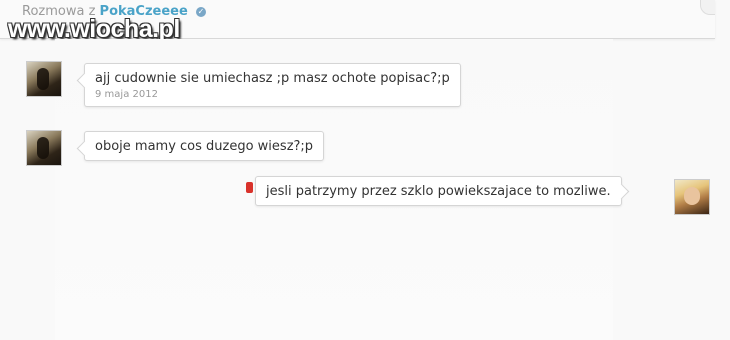 The image size is (730, 340). I want to click on corner-tab, so click(707, 7).